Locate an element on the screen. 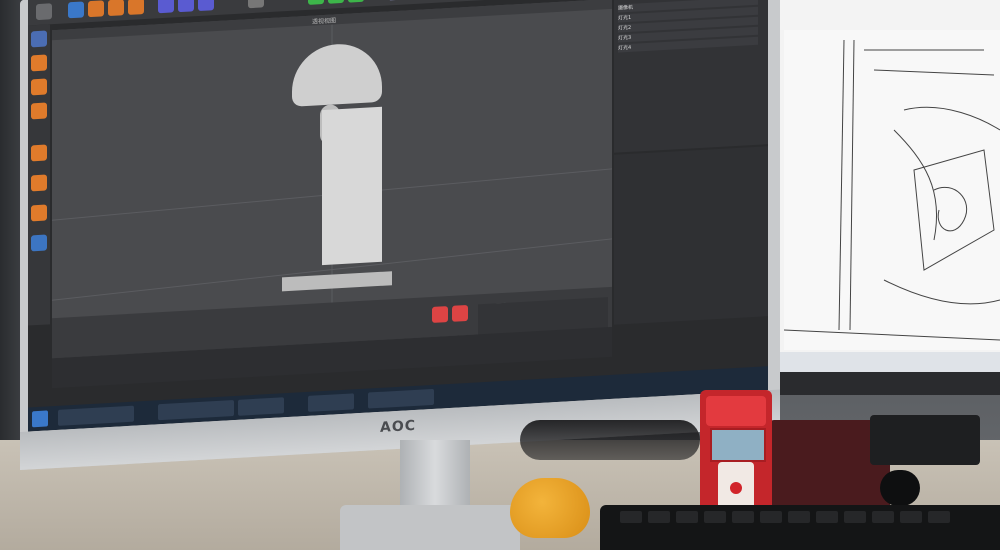 Image resolution: width=1000 pixels, height=550 pixels. z-axis-icon is located at coordinates (206, 6).